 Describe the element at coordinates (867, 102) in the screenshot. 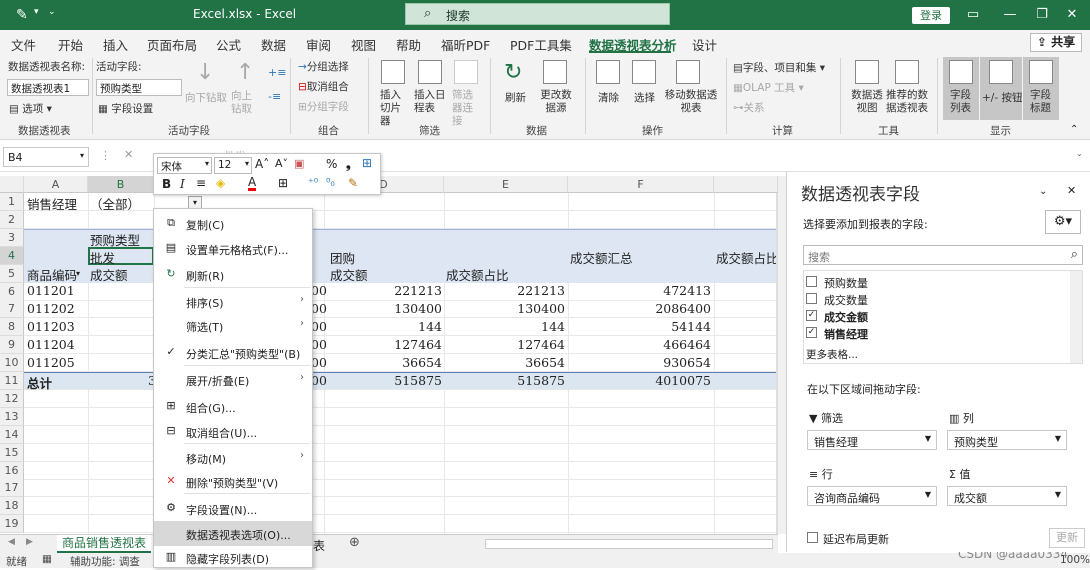

I see `pivot-chart-button: 数据透视图` at that location.